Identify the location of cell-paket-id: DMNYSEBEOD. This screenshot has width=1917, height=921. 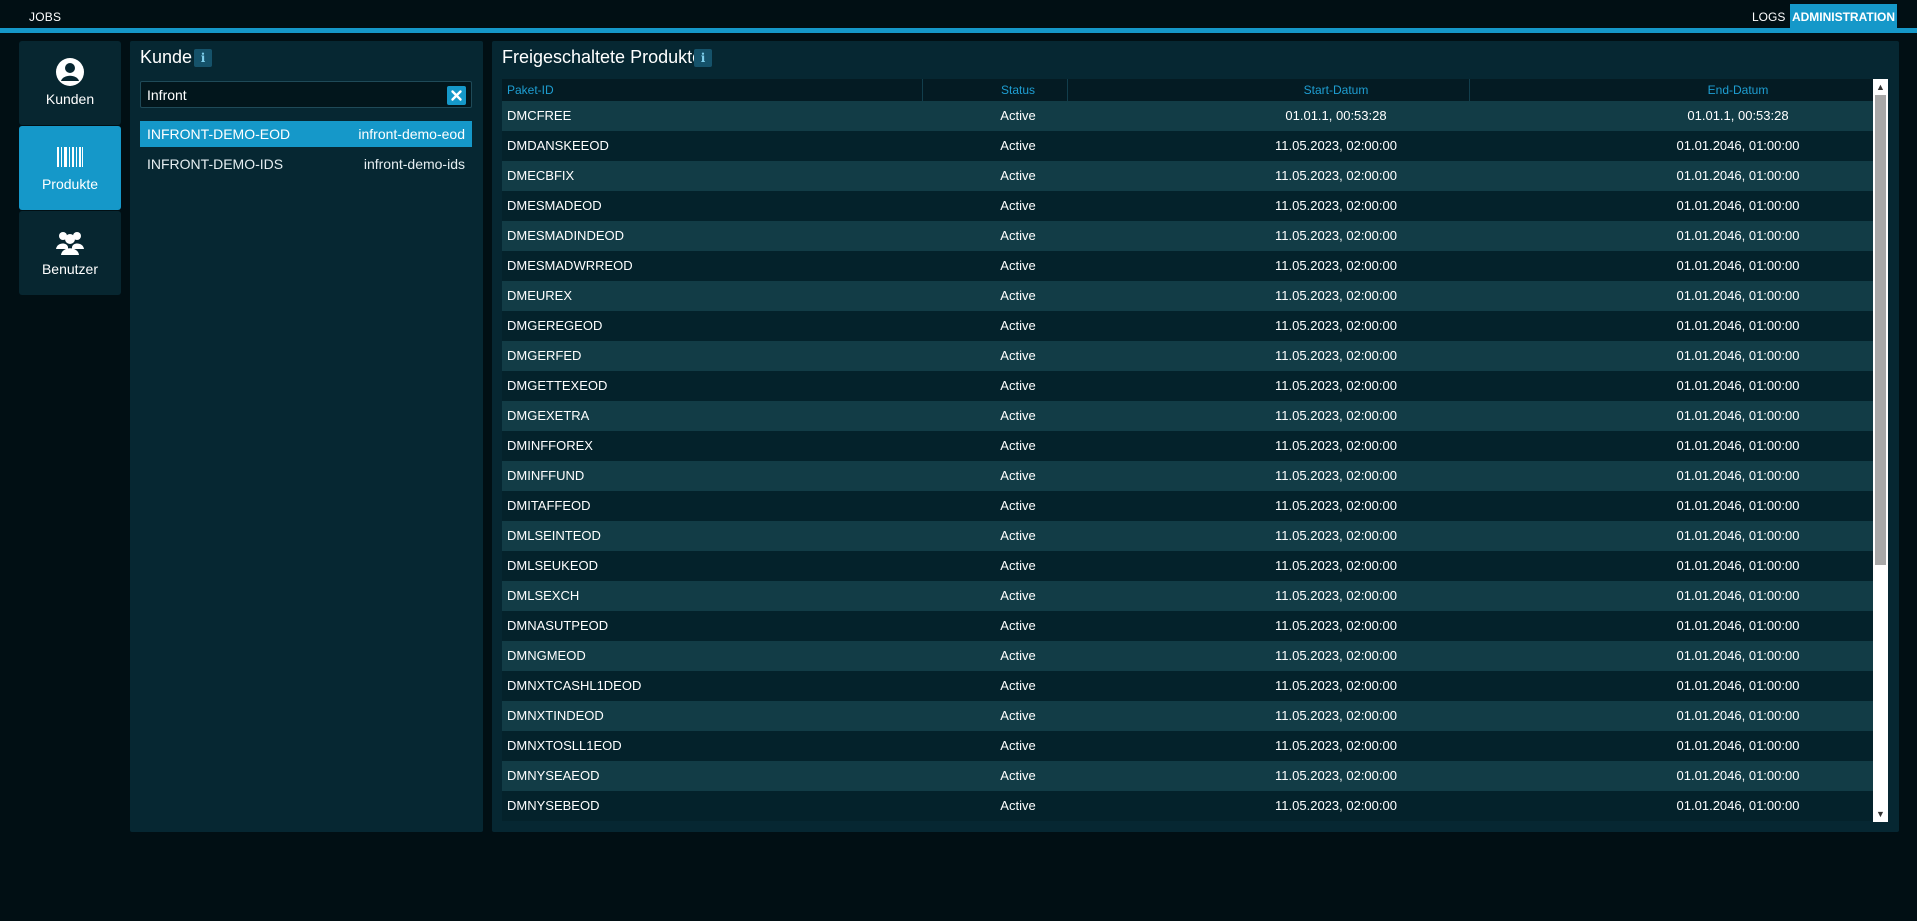
(553, 805).